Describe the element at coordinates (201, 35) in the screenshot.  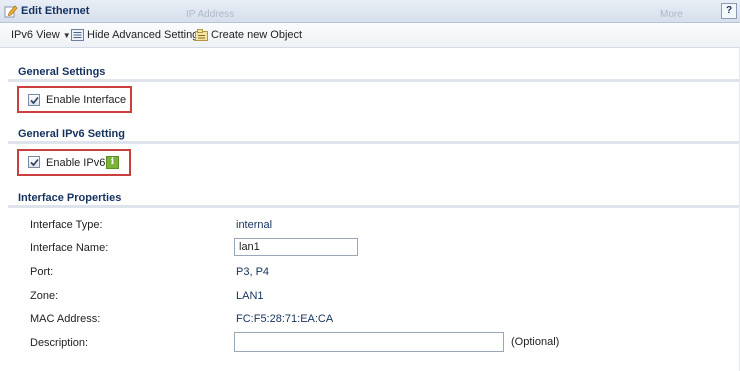
I see `create-object-icon` at that location.